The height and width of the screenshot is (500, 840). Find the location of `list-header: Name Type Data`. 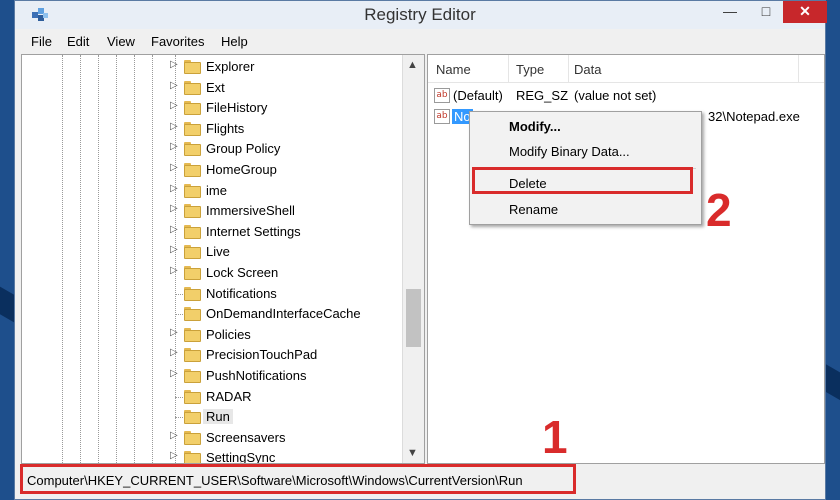

list-header: Name Type Data is located at coordinates (626, 69).